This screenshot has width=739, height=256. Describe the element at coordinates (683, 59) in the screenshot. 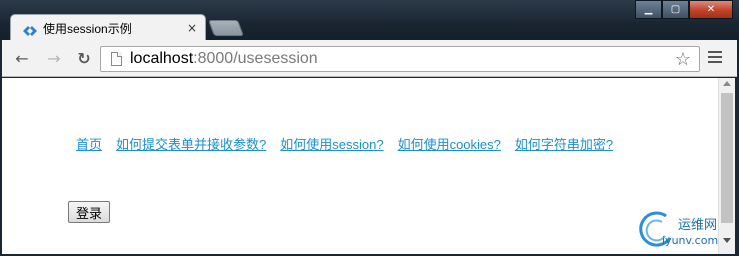

I see `bookmark-star-icon: ☆` at that location.